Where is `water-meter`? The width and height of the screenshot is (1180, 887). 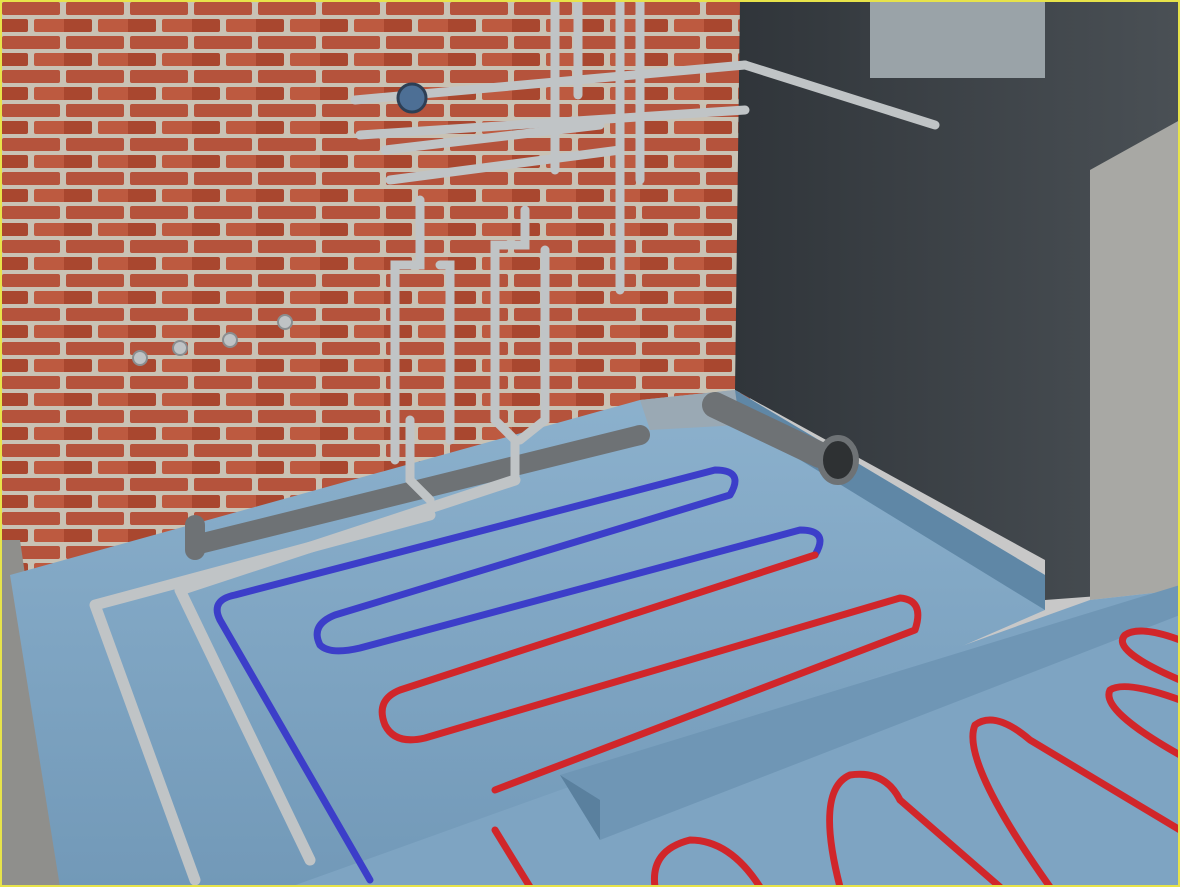
water-meter is located at coordinates (412, 98).